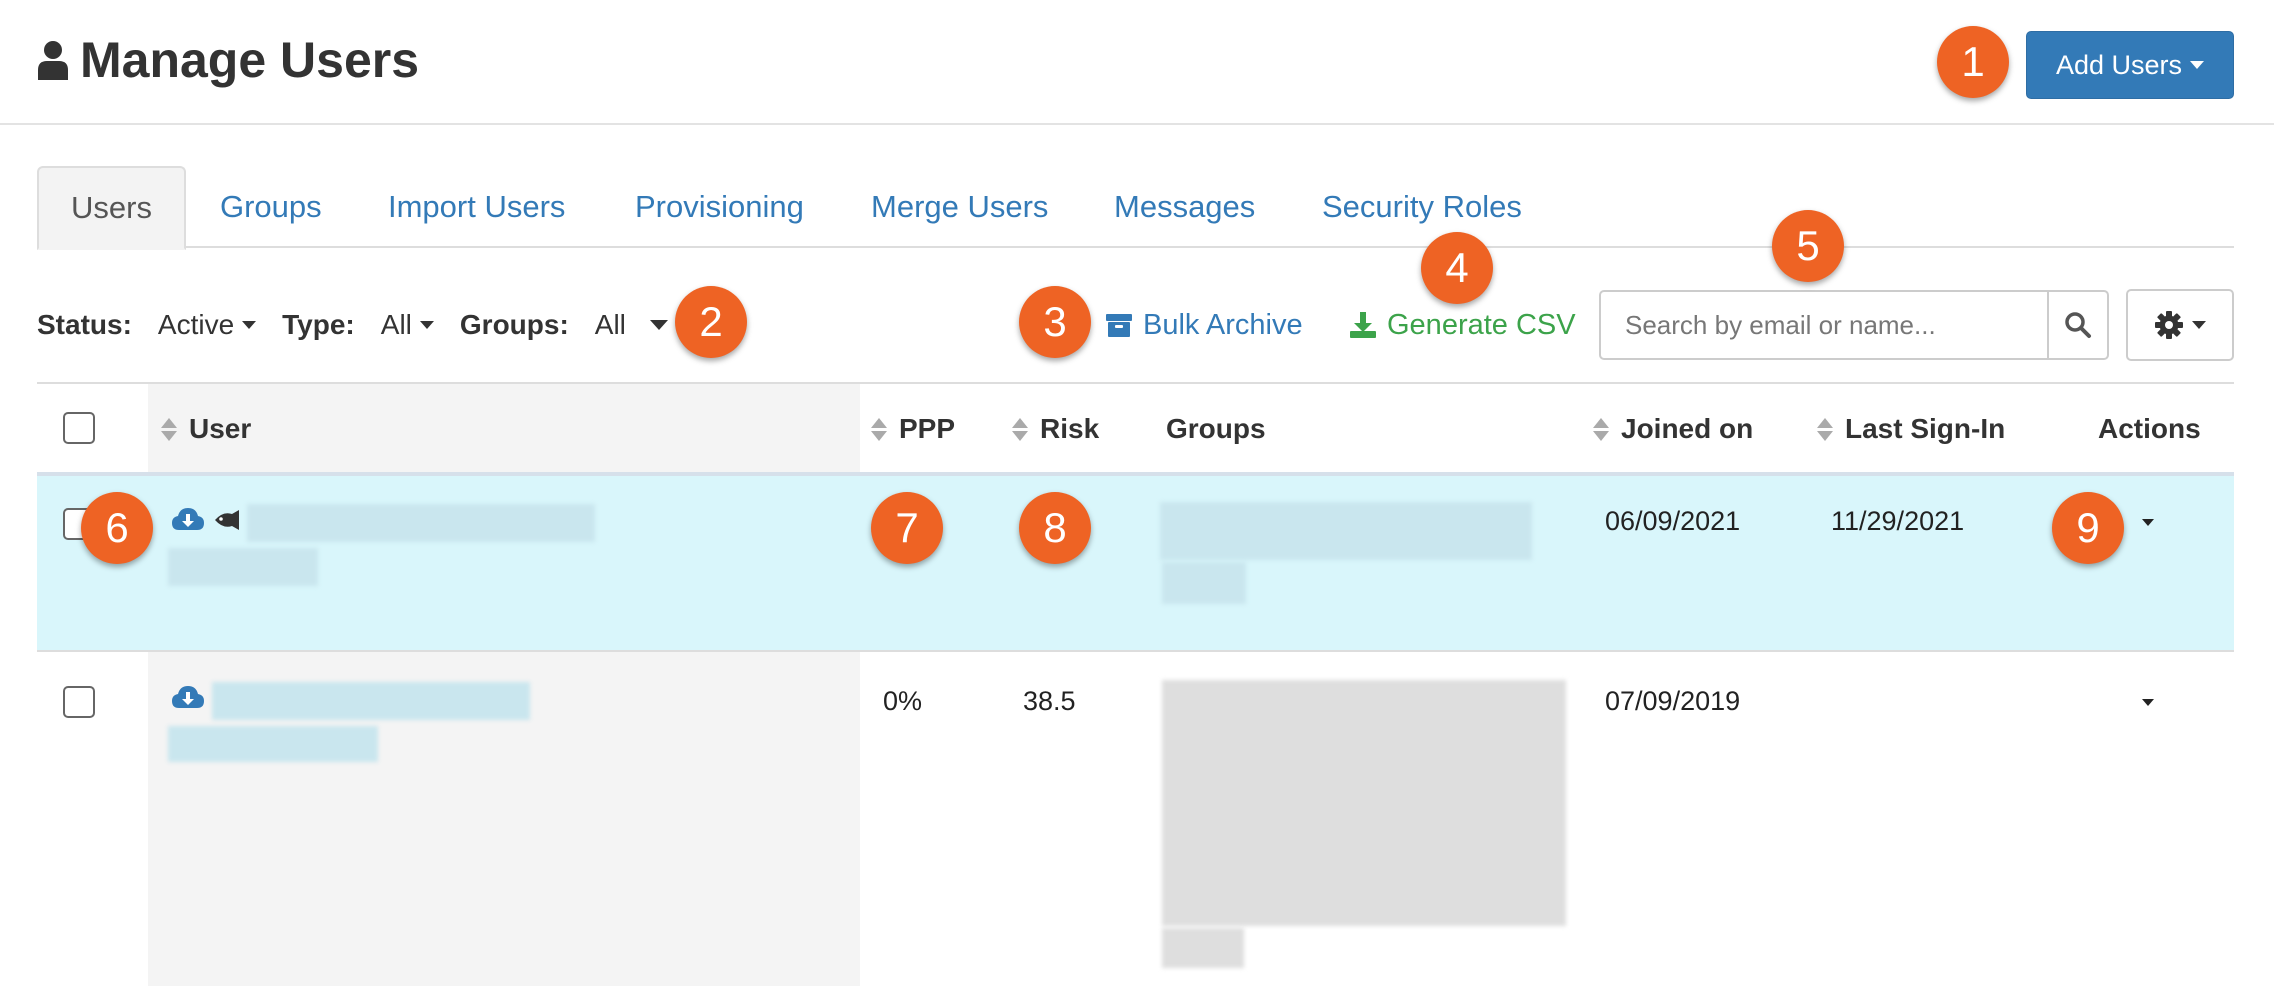 This screenshot has height=986, width=2274. Describe the element at coordinates (1137, 62) in the screenshot. I see `page-header: Manage Users Add Users` at that location.